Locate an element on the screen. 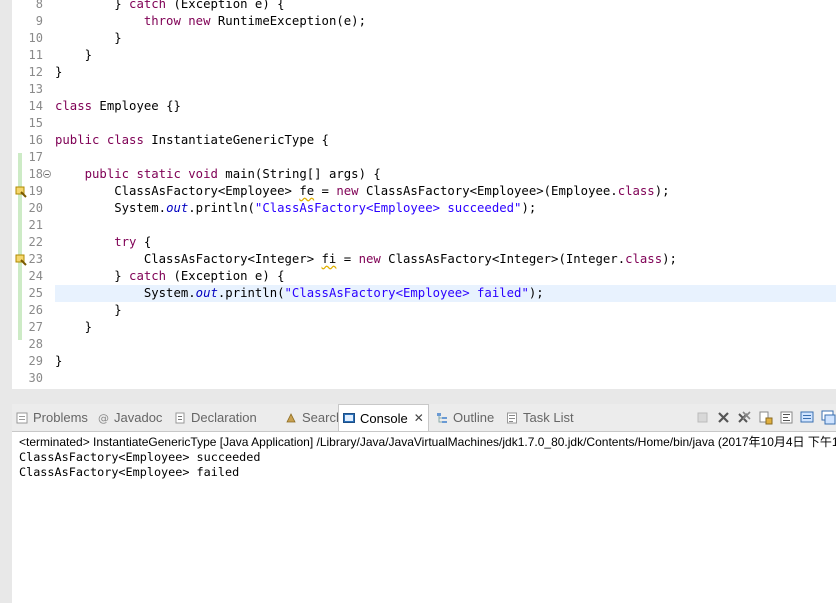 The height and width of the screenshot is (603, 836). console-icon is located at coordinates (349, 418).